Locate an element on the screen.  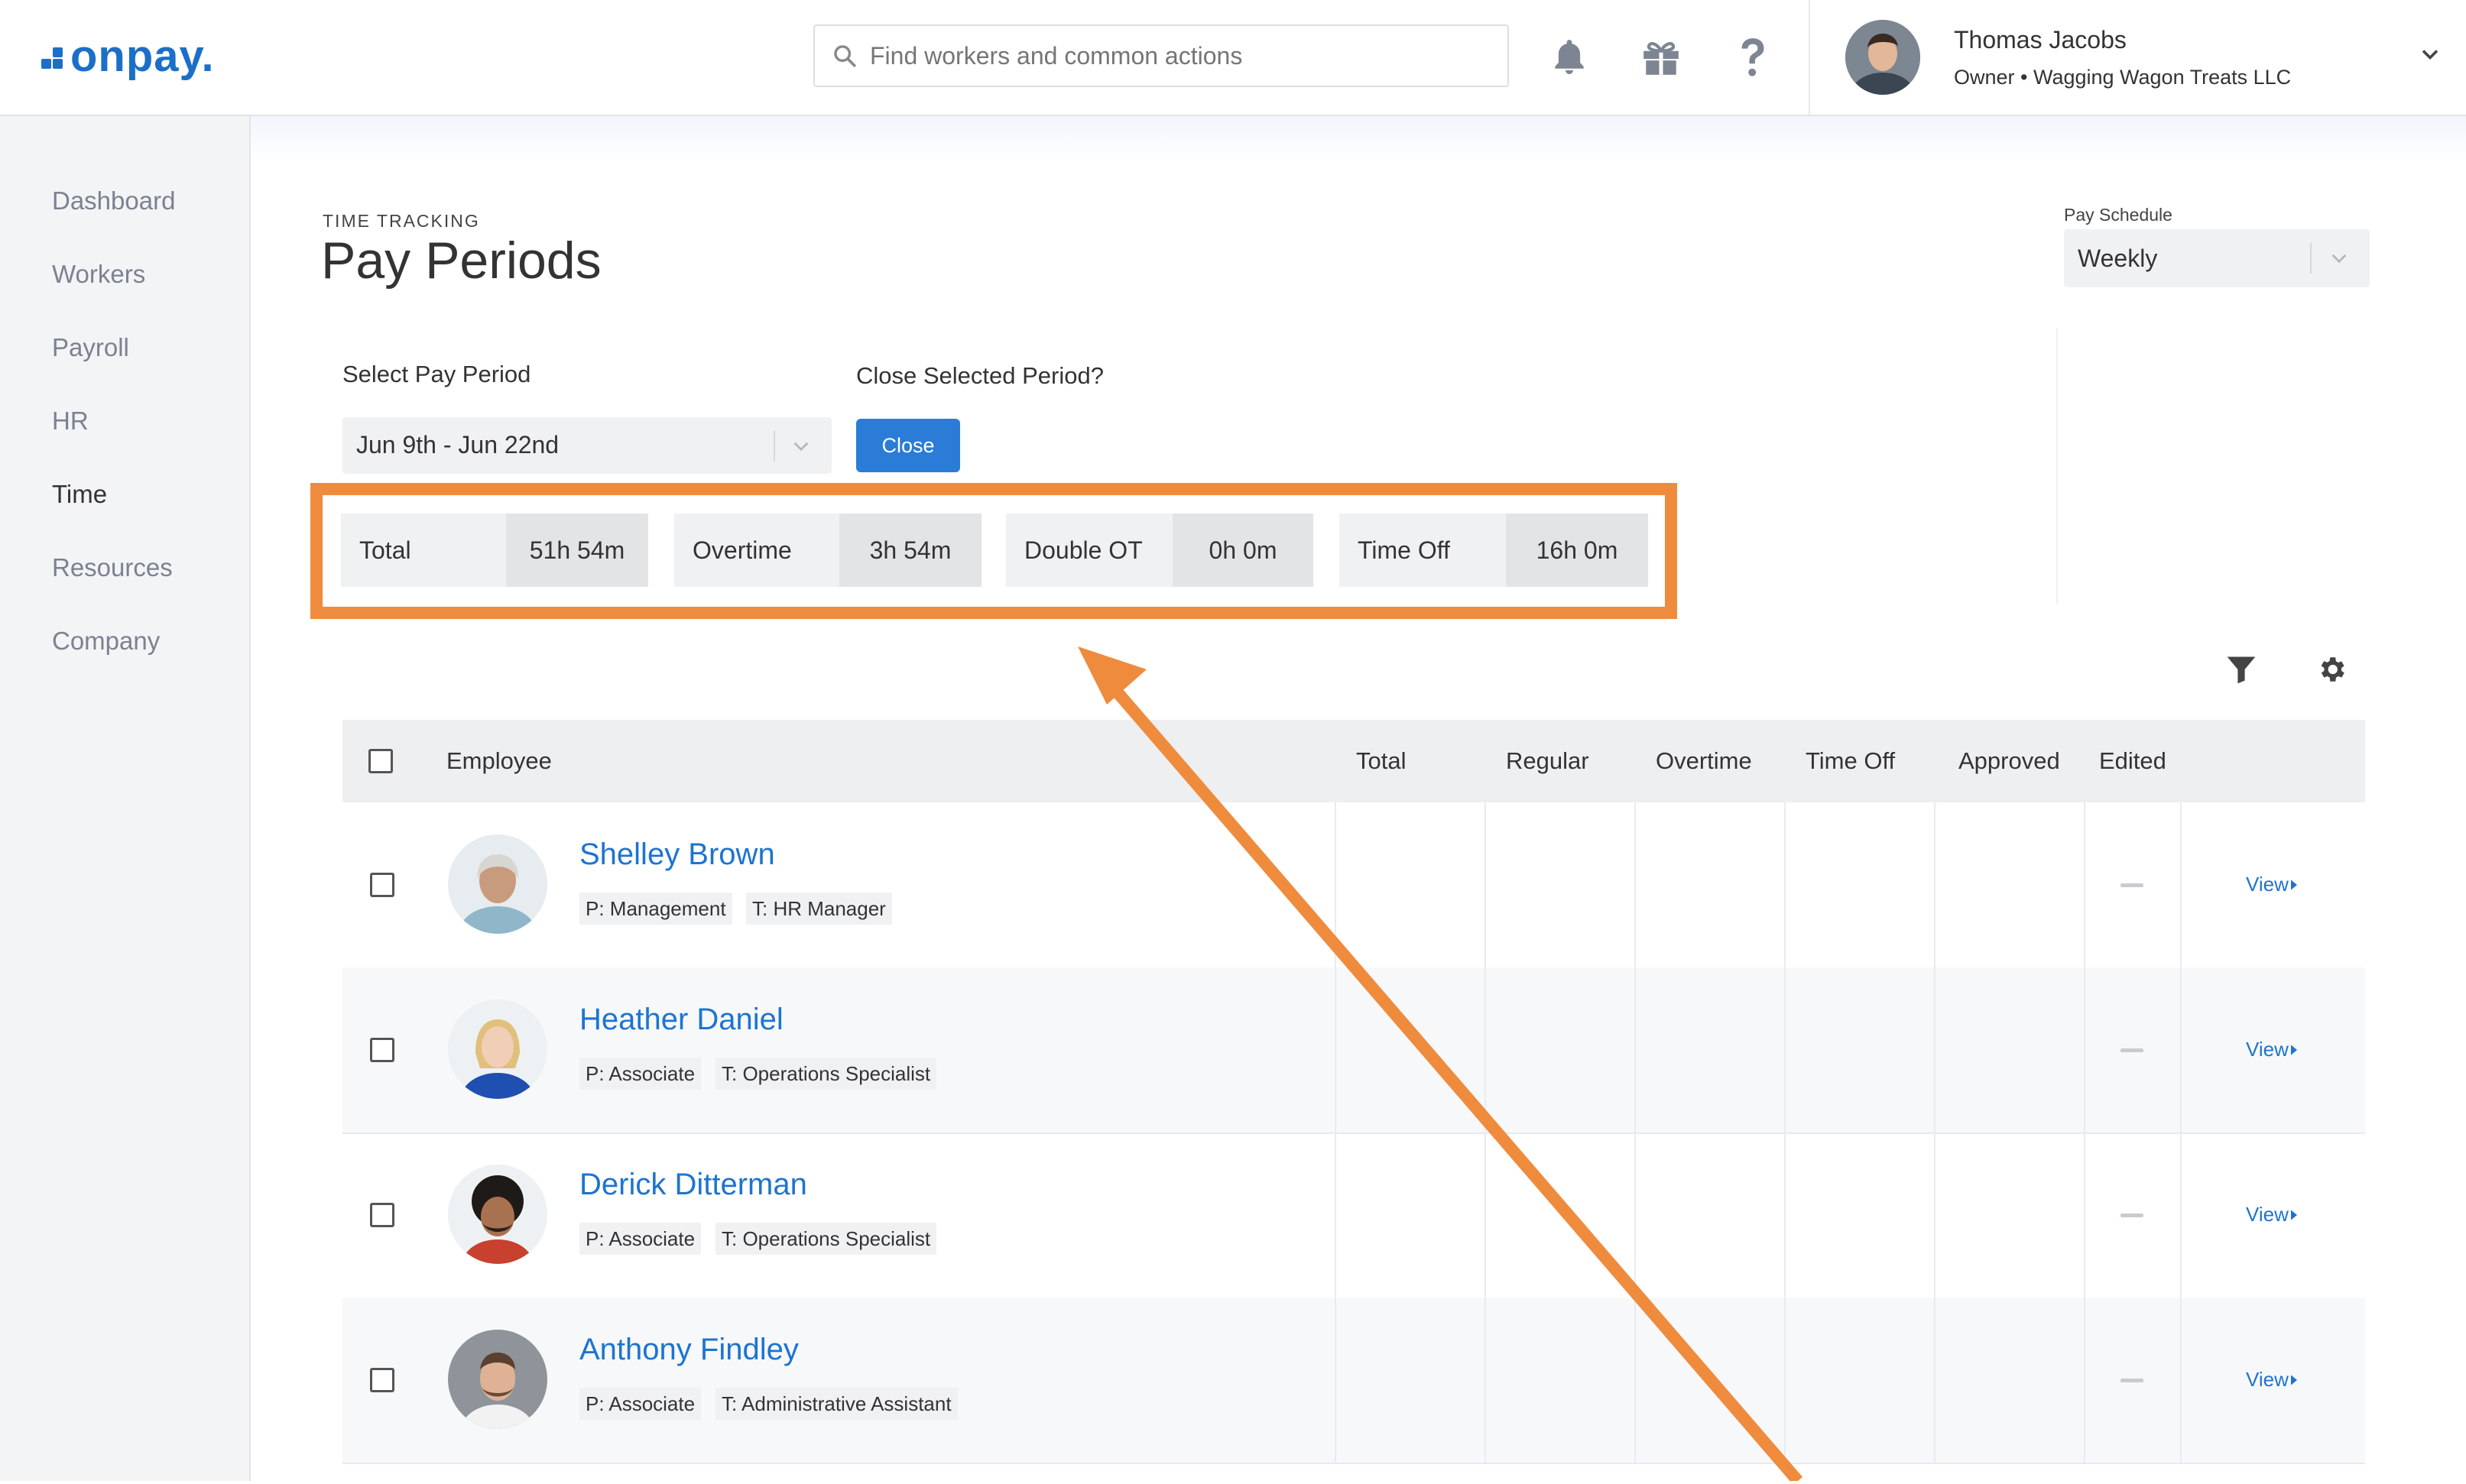
user-name: Thomas Jacobs is located at coordinates (2041, 40).